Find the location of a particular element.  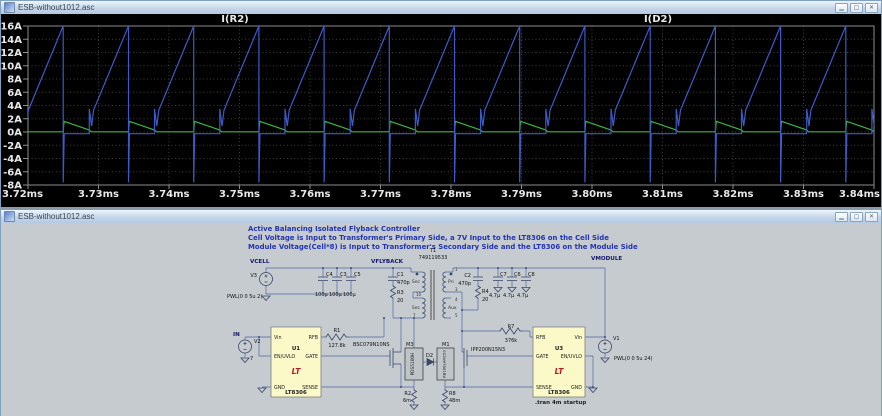

waveform-window-icon is located at coordinates (9, 7).